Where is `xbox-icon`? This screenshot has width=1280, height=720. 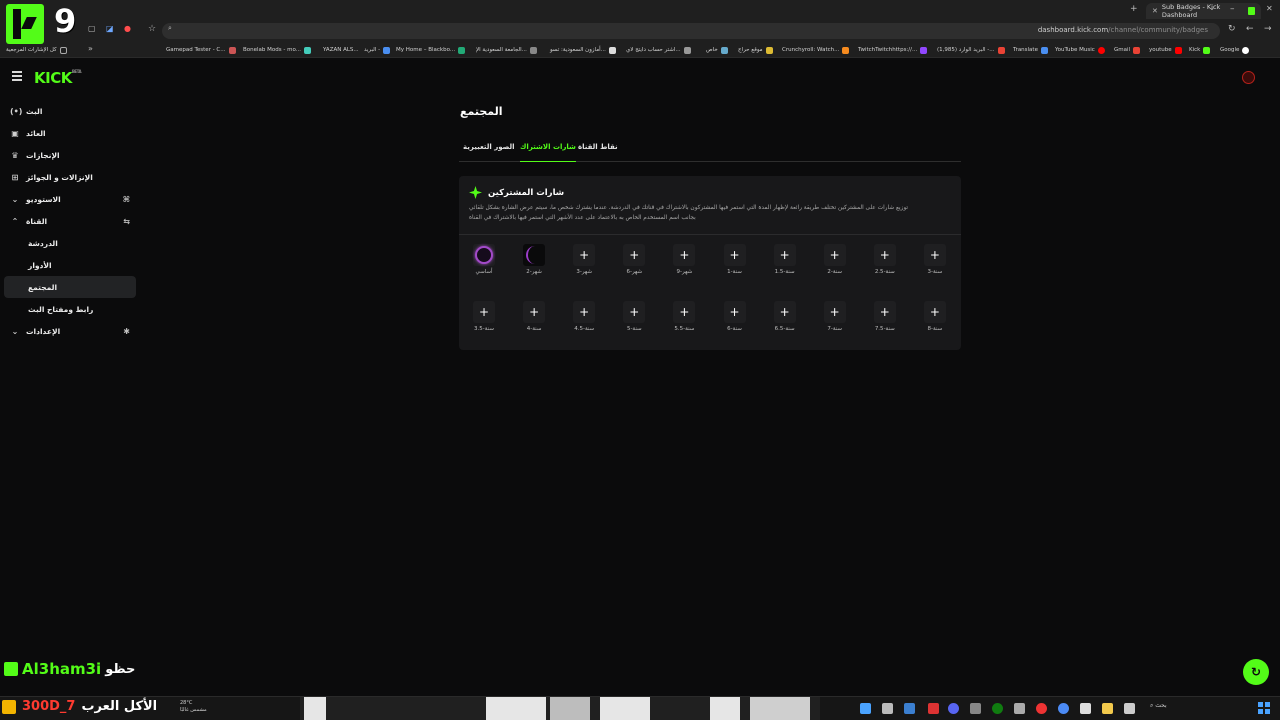
xbox-icon is located at coordinates (997, 708).